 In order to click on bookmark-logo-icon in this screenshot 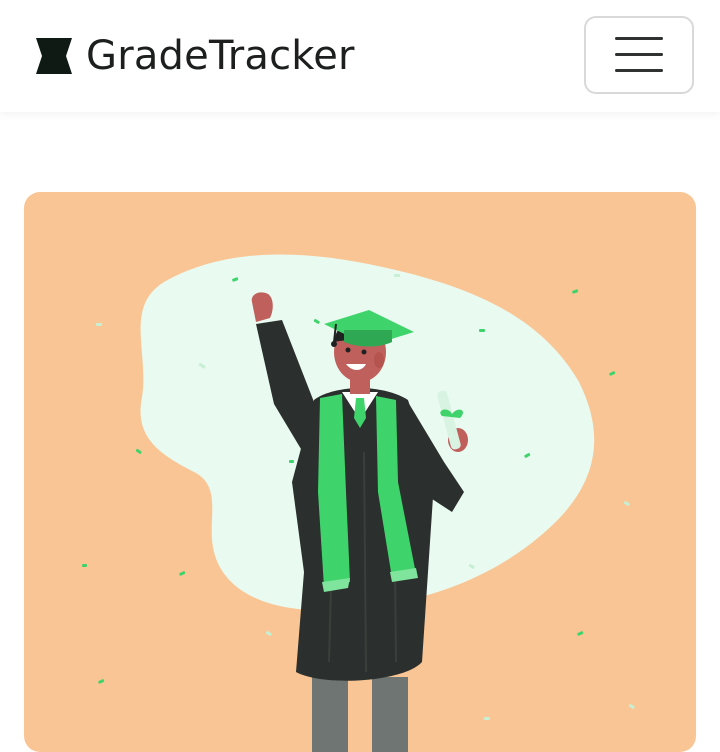, I will do `click(54, 56)`.